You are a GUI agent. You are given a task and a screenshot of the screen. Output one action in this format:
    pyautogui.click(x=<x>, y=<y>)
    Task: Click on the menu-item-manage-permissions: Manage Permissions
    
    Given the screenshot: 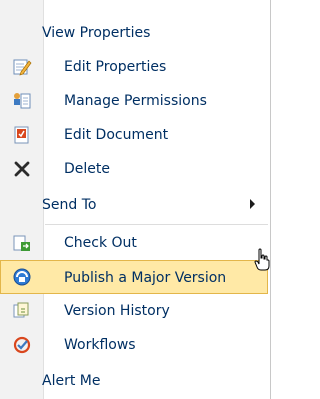 What is the action you would take?
    pyautogui.click(x=134, y=101)
    